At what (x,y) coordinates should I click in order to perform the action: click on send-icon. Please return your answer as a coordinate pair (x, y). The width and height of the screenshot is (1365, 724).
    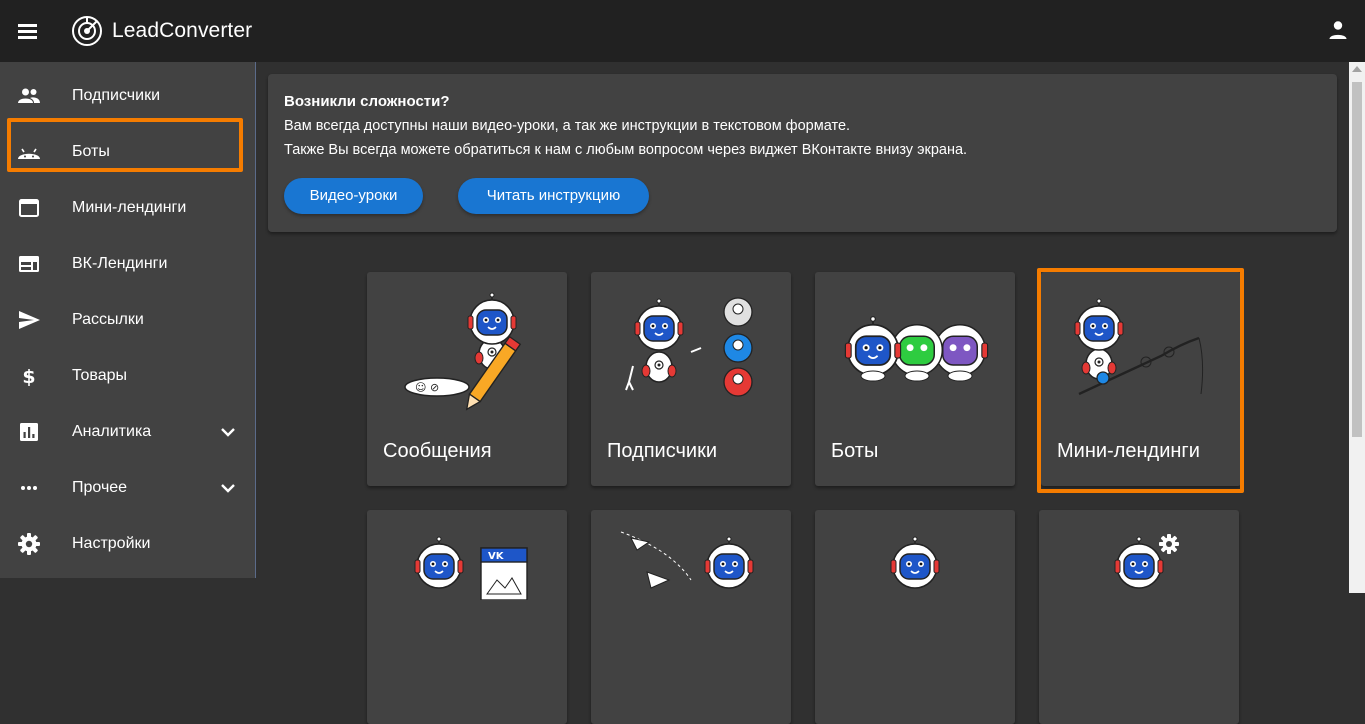
    Looking at the image, I should click on (29, 320).